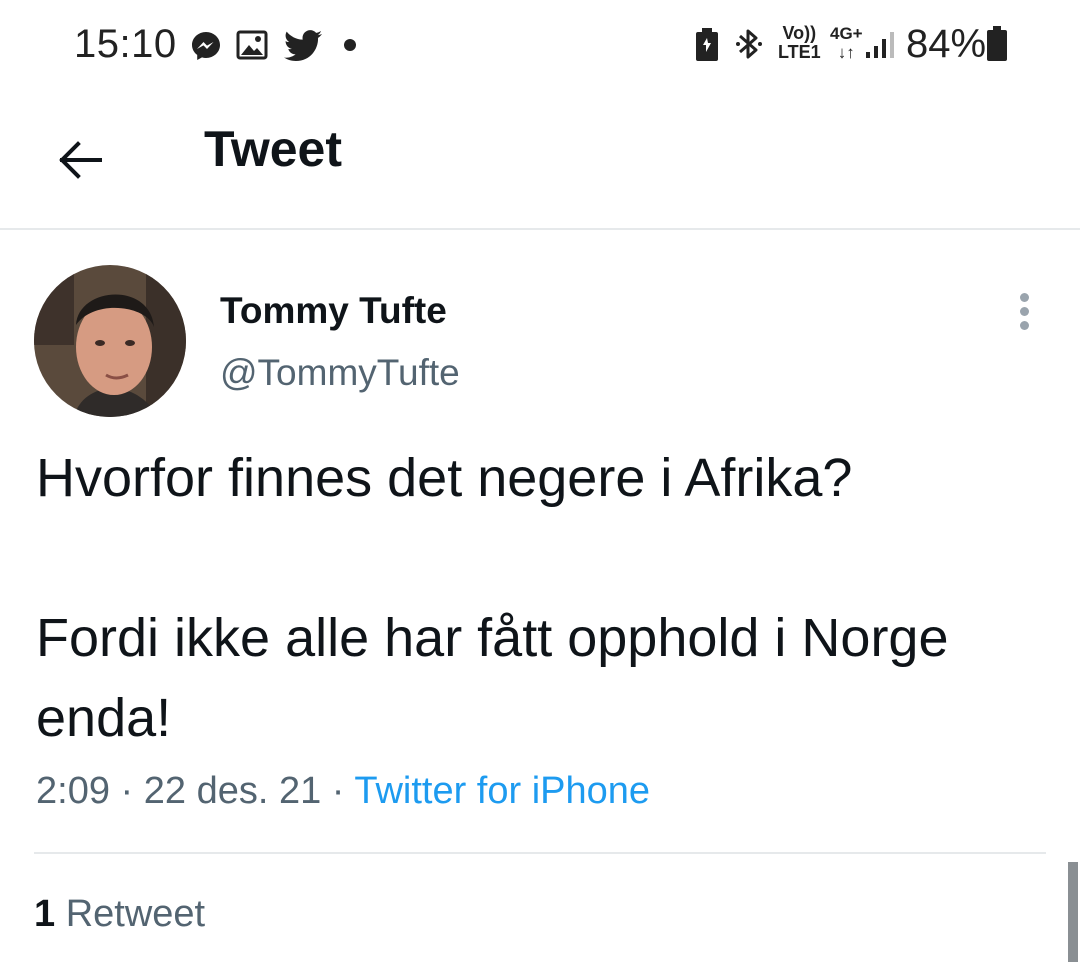  Describe the element at coordinates (252, 45) in the screenshot. I see `gallery-icon` at that location.